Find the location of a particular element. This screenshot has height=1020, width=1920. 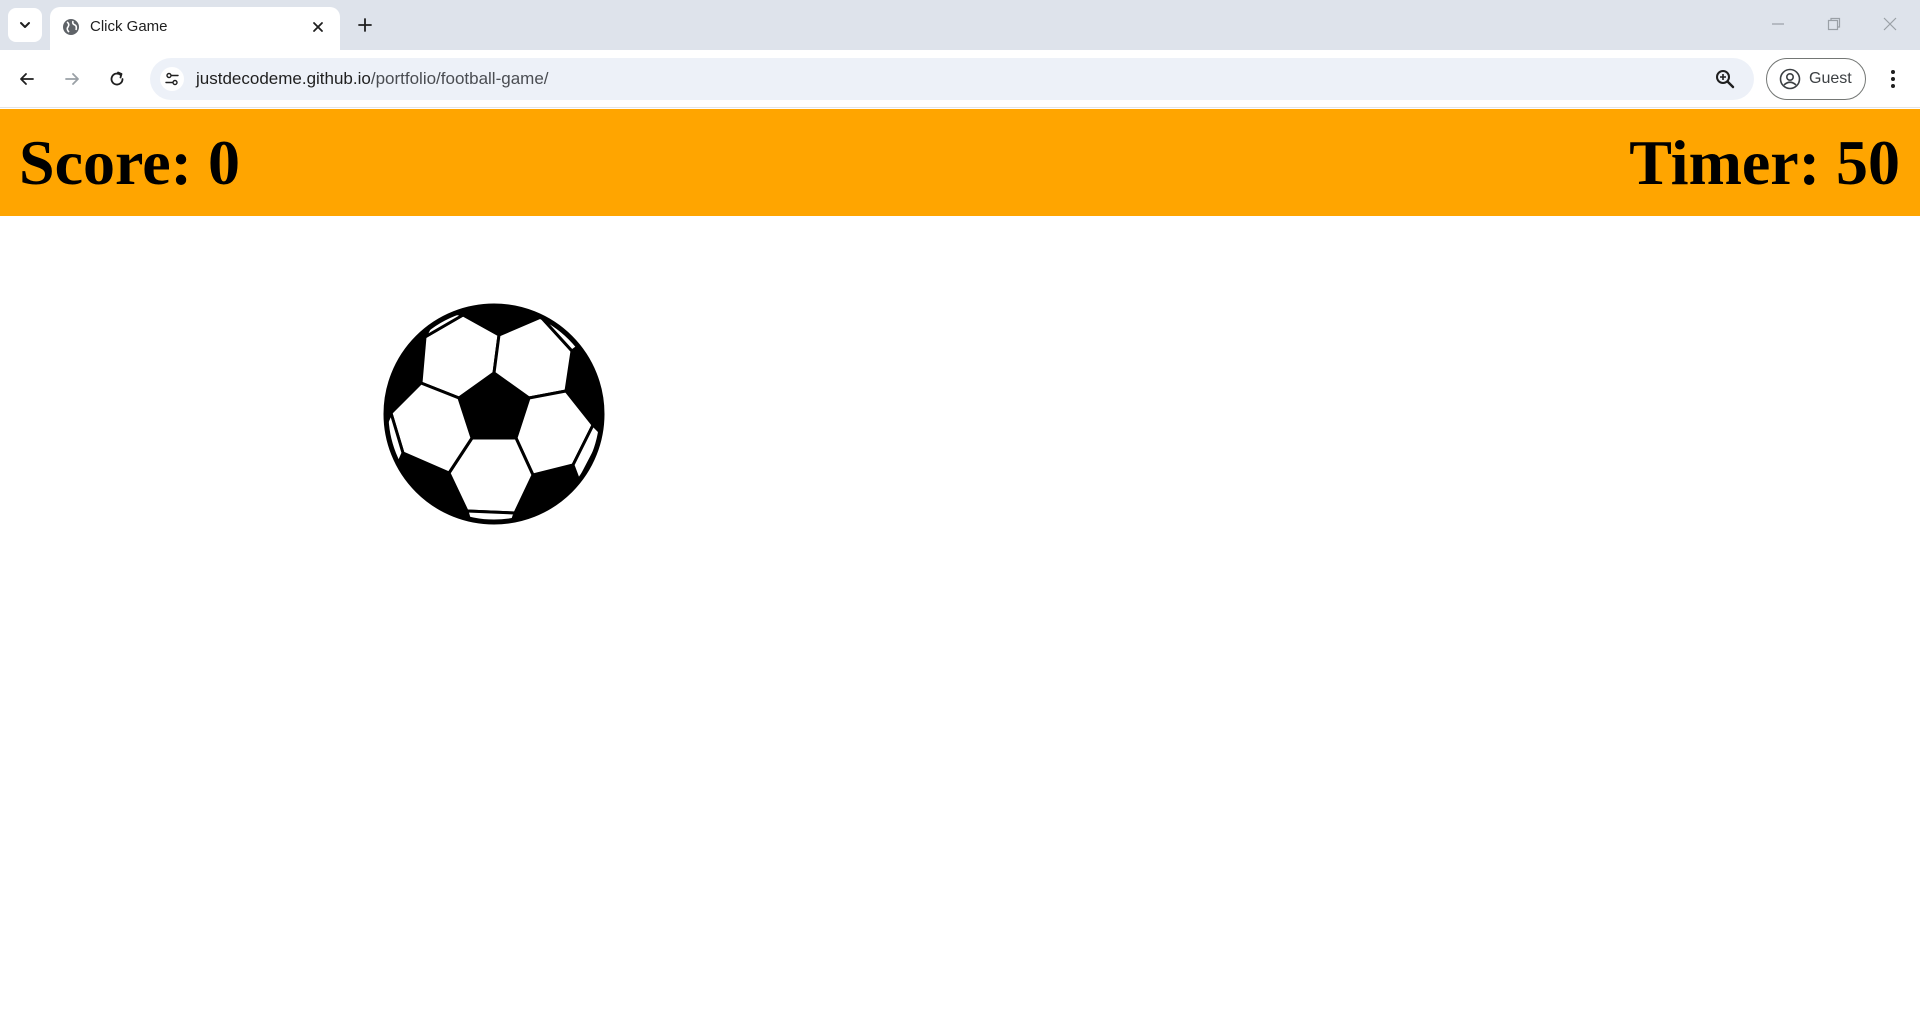

score-display: Score: 0 is located at coordinates (129, 162).